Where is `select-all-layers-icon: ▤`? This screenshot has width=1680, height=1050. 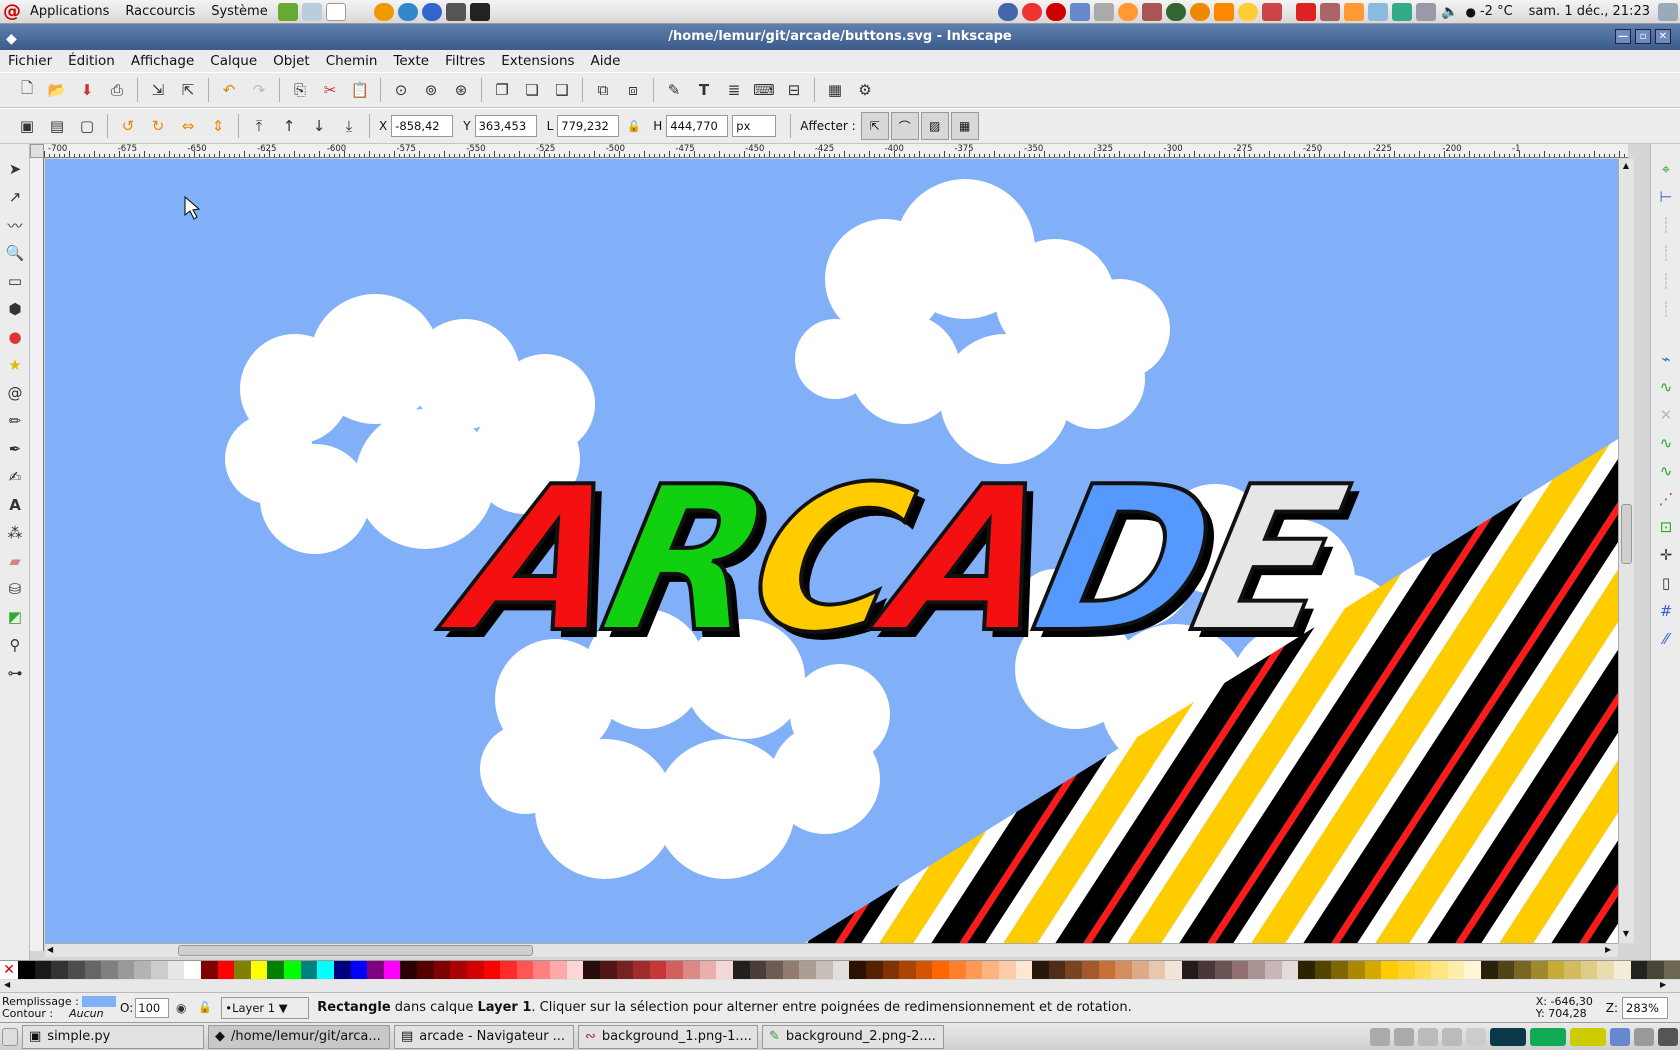 select-all-layers-icon: ▤ is located at coordinates (57, 126).